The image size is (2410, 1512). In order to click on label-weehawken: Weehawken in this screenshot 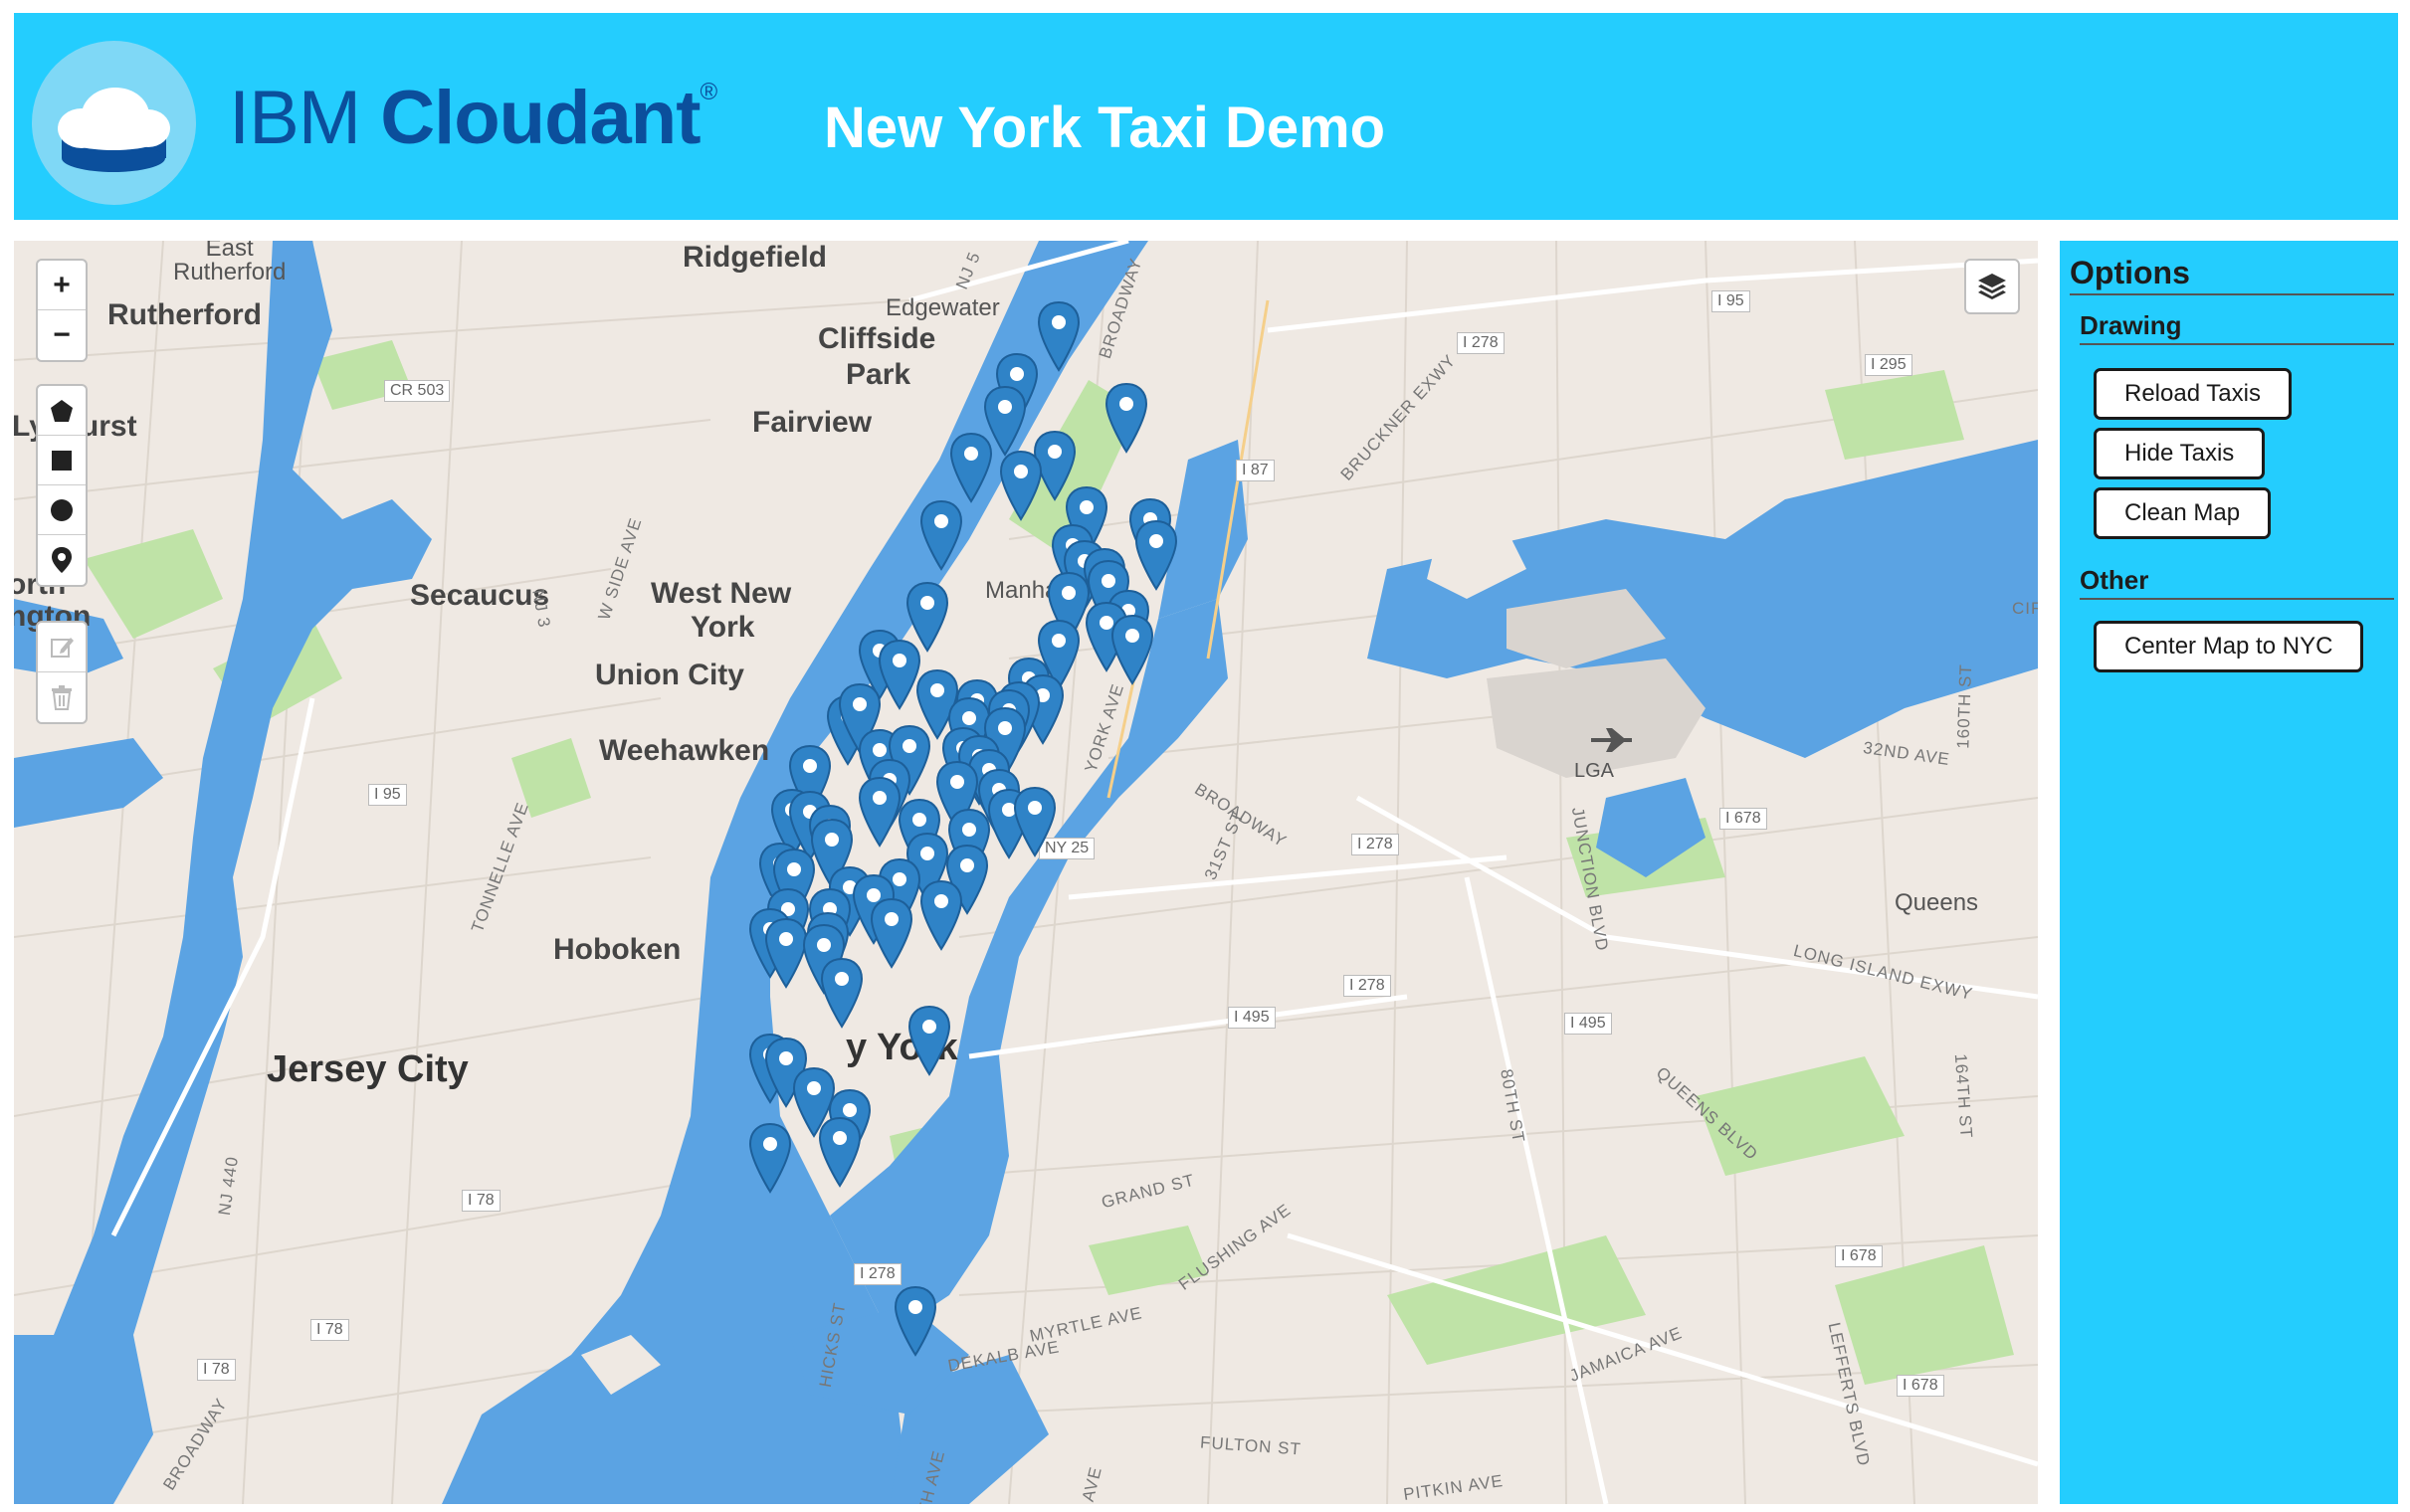, I will do `click(684, 751)`.